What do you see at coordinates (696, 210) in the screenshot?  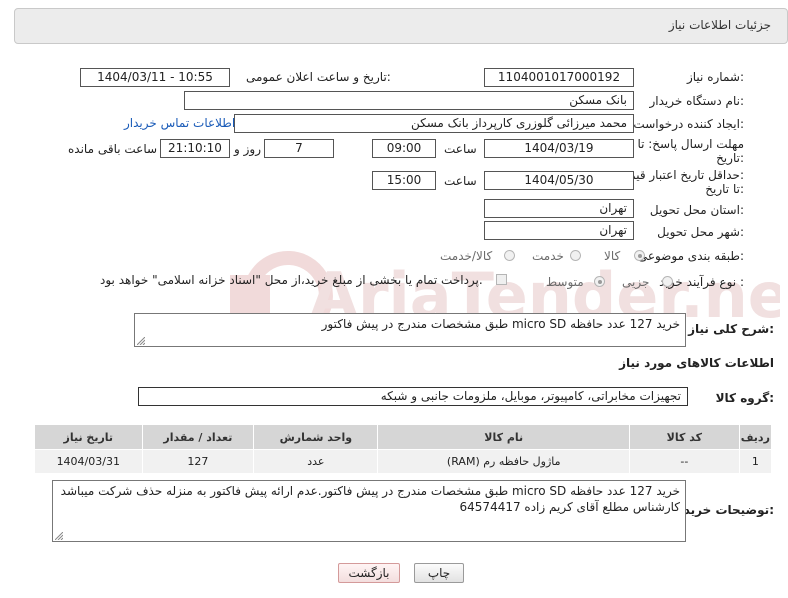 I see `province-label: استان محل تحویل:` at bounding box center [696, 210].